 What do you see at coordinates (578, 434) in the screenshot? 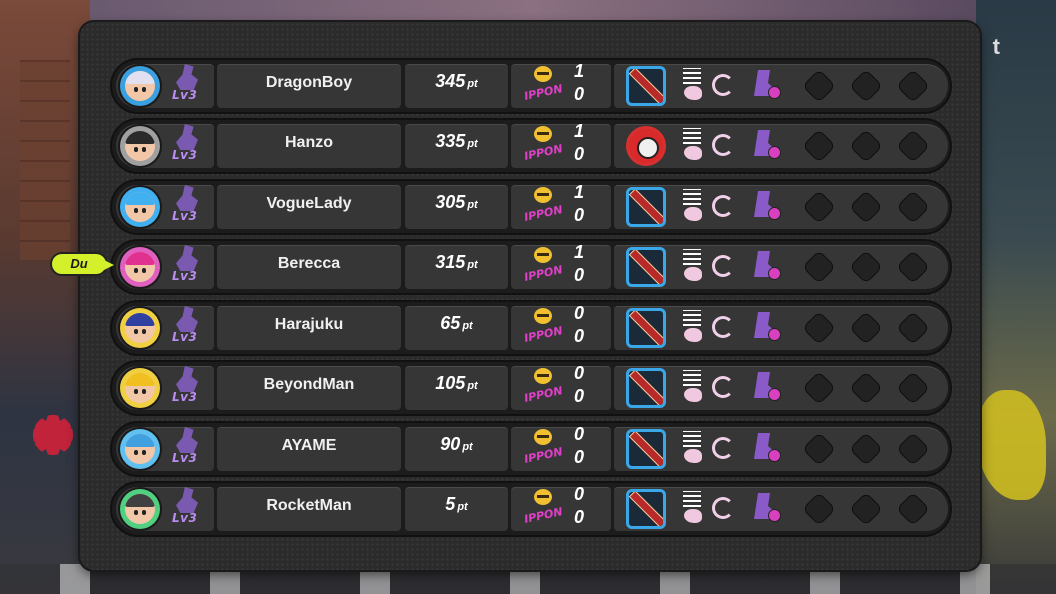
I see `ippon-top-score: 0` at bounding box center [578, 434].